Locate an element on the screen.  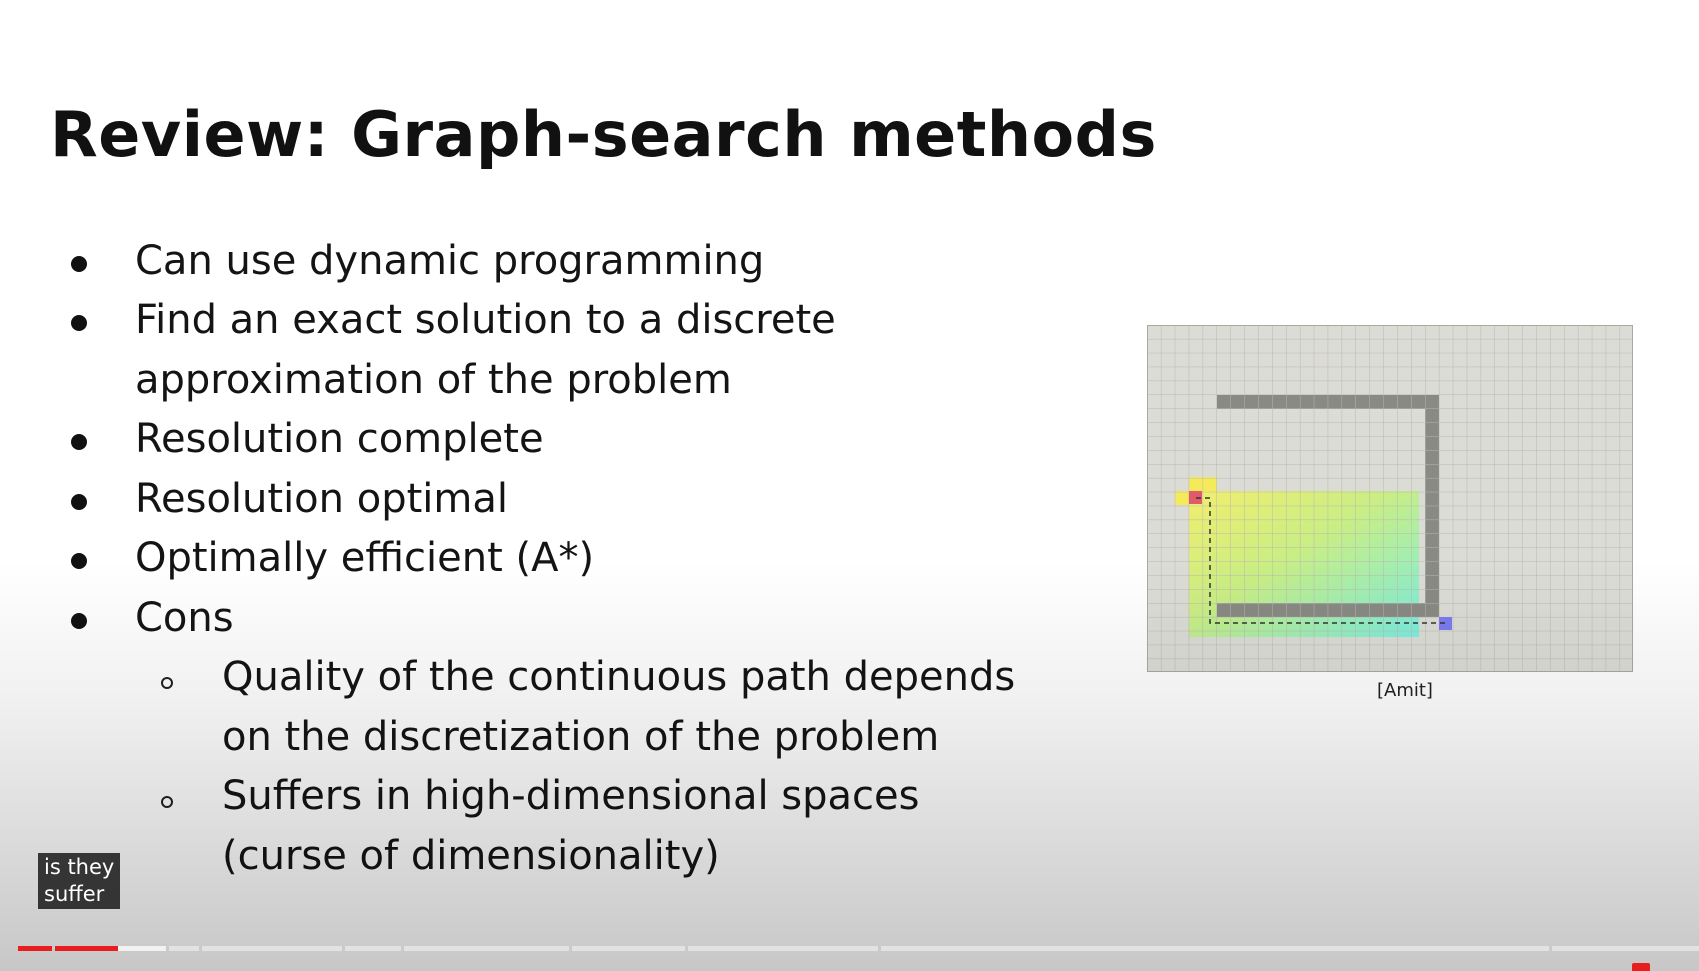
progress-buffered-segment is located at coordinates (142, 948).